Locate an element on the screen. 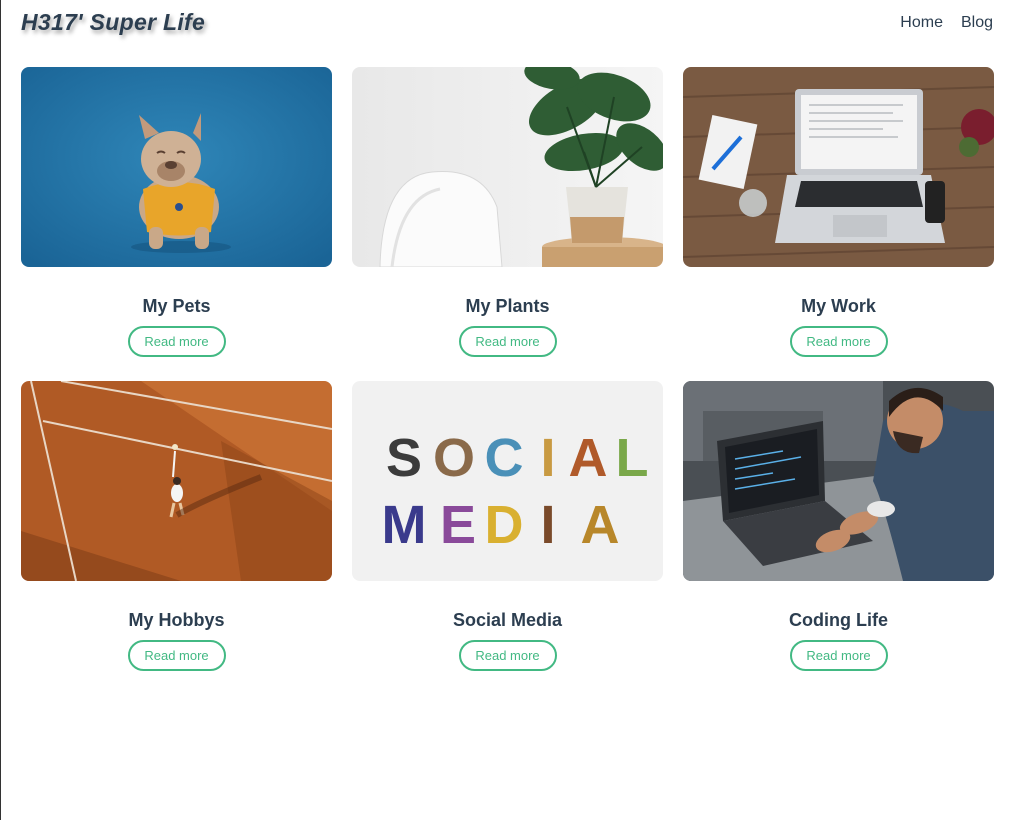 The height and width of the screenshot is (820, 1013). card-my-pets: My Pets Read more is located at coordinates (176, 214).